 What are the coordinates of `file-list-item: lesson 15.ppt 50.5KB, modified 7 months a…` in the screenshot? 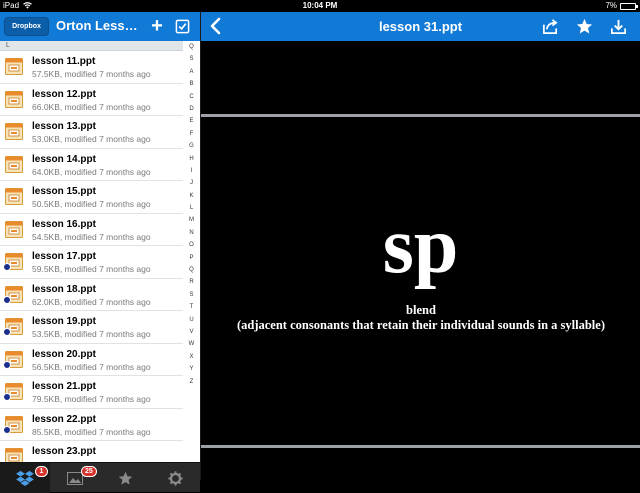 It's located at (91, 197).